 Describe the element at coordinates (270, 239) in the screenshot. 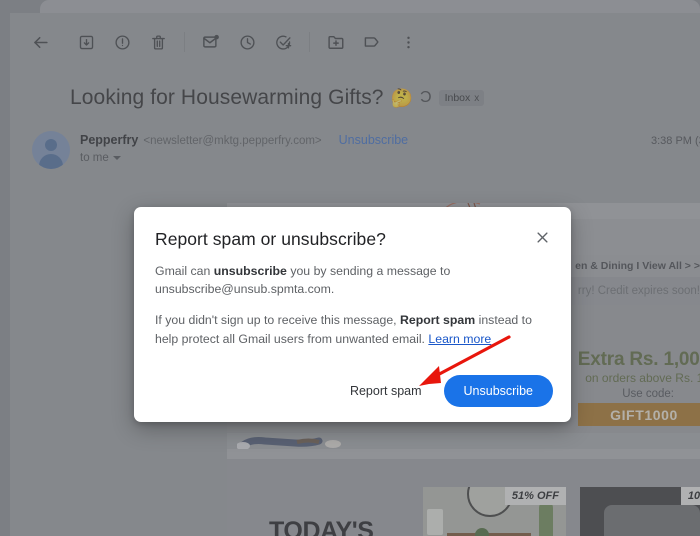

I see `dialog-title: Report spam or unsubscribe?` at that location.